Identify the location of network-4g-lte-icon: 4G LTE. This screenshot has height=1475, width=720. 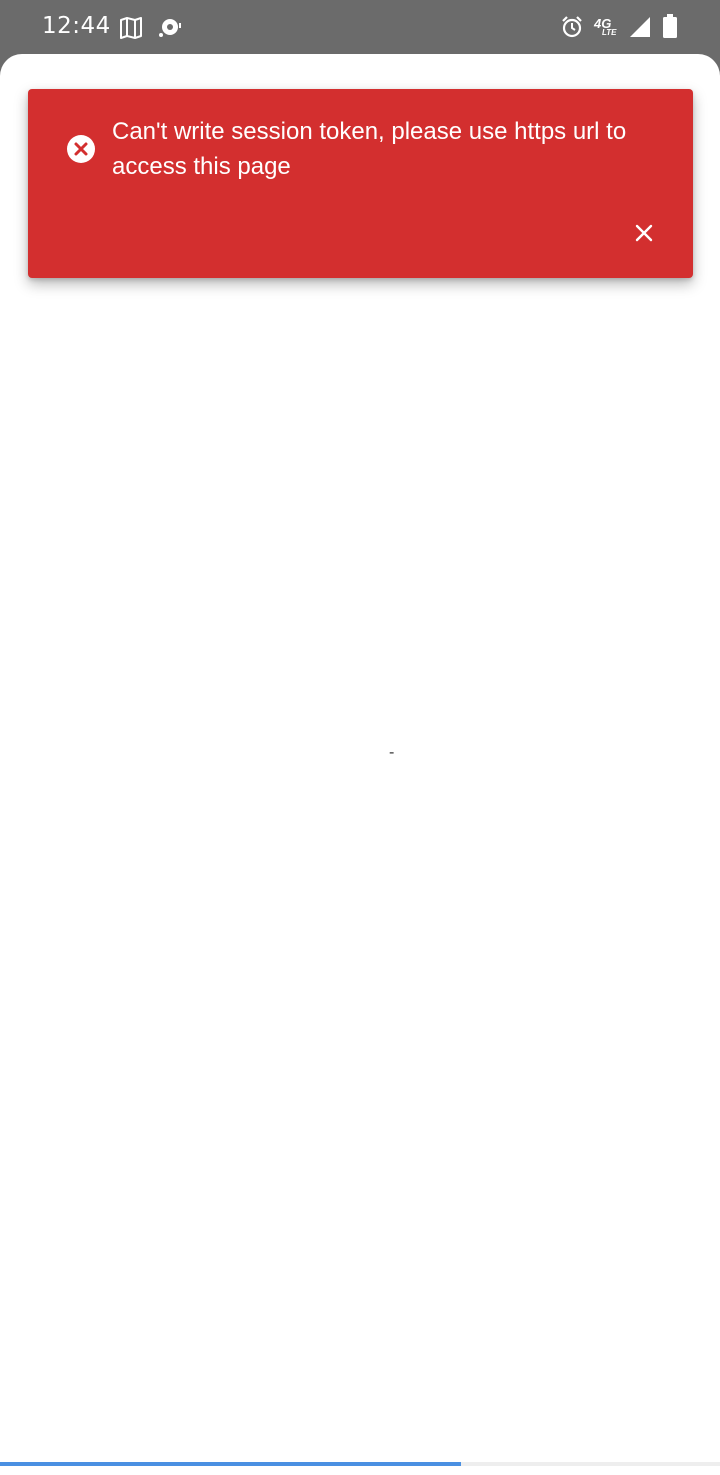
(609, 27).